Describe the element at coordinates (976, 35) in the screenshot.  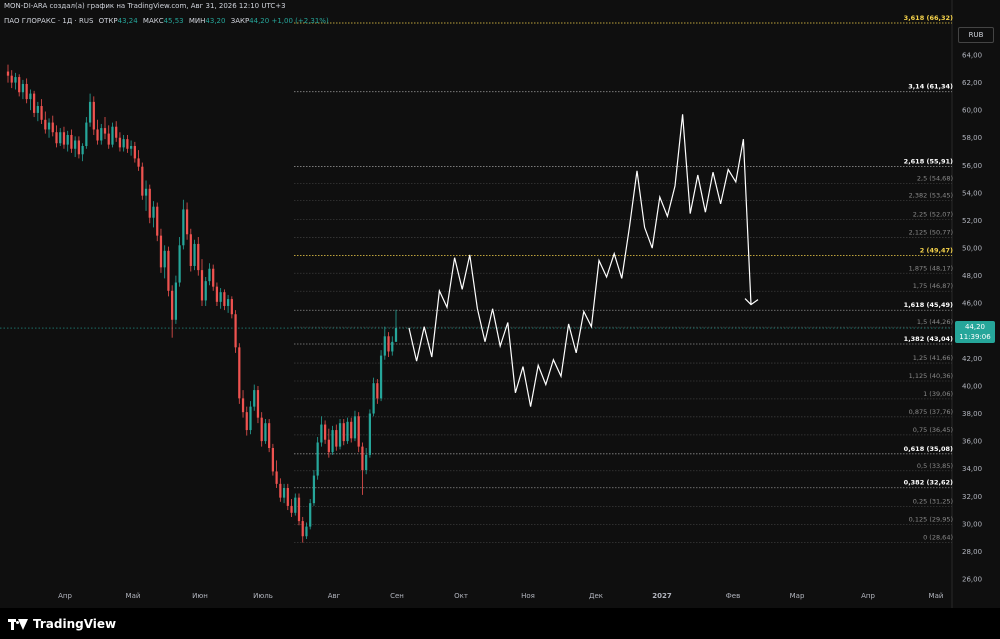
I see `currency-button: RUB` at that location.